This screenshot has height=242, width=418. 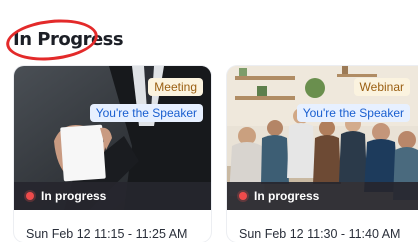 I want to click on session-time: Sun Feb 12 11:30 - 11:40 AM, so click(x=320, y=234).